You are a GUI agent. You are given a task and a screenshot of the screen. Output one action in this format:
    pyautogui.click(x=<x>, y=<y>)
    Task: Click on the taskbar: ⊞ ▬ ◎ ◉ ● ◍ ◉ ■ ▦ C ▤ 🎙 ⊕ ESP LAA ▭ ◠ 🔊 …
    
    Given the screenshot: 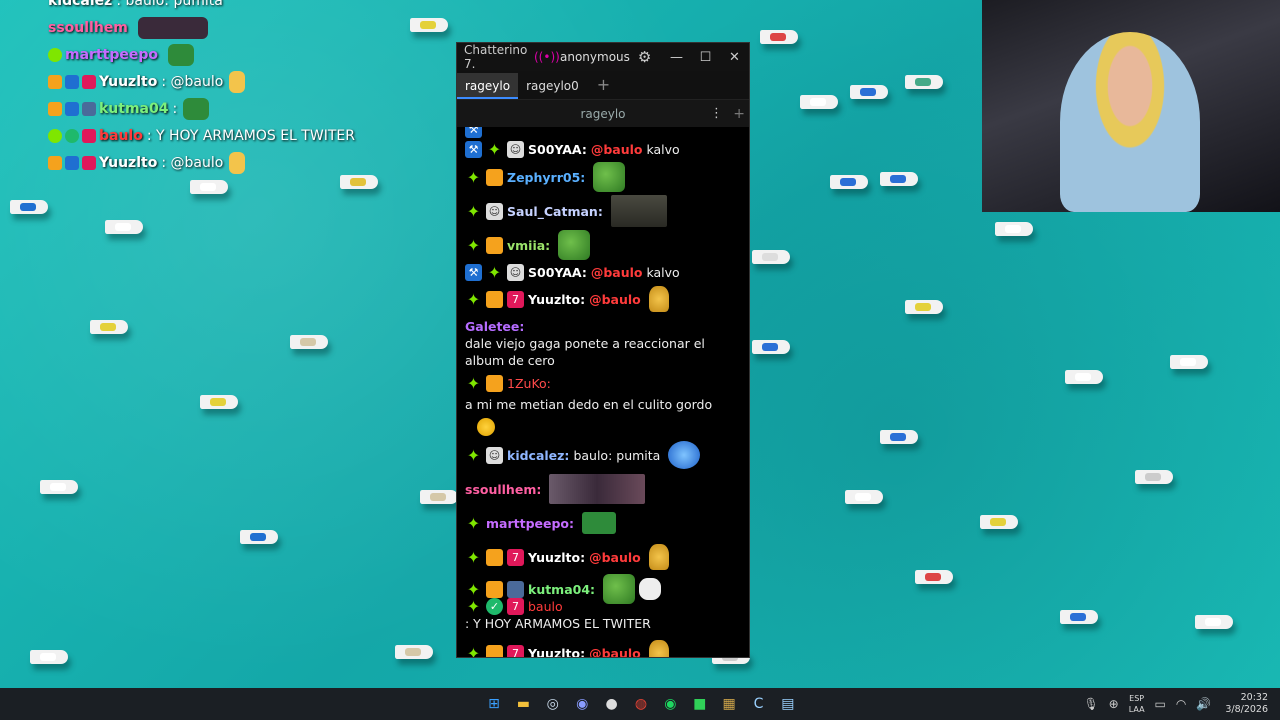 What is the action you would take?
    pyautogui.click(x=640, y=704)
    